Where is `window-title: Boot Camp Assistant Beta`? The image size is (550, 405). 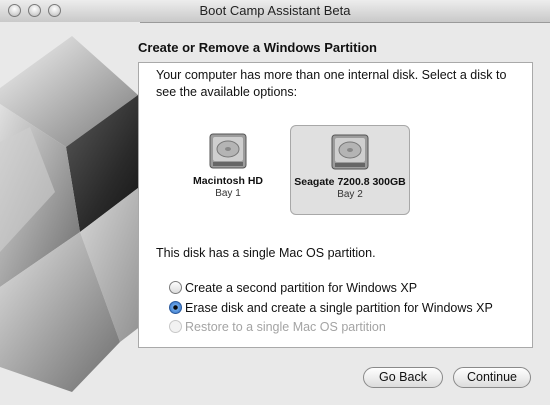
window-title: Boot Camp Assistant Beta is located at coordinates (275, 10).